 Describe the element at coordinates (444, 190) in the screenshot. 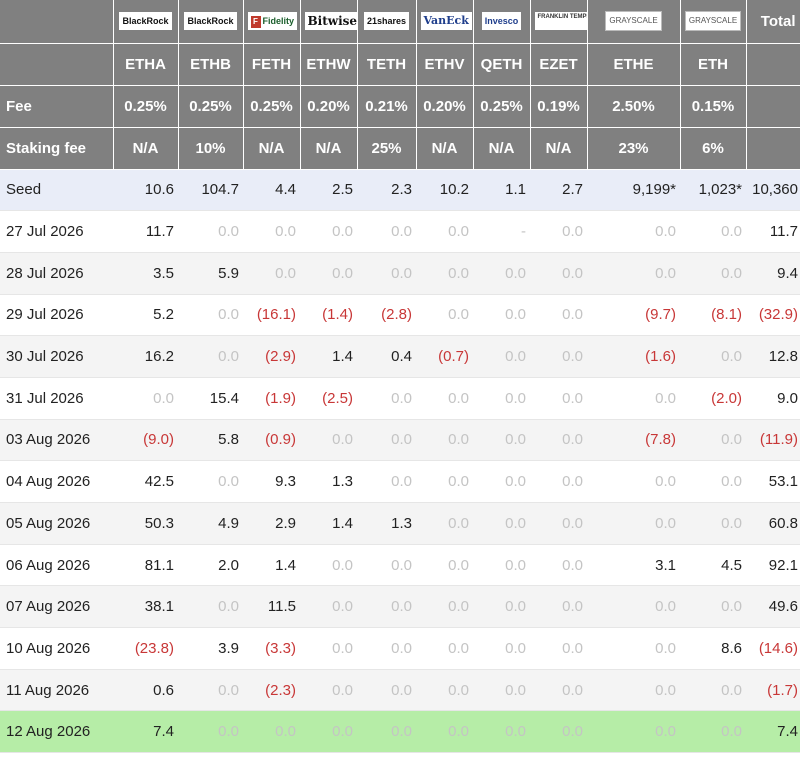

I see `flow-cell: 10.2` at that location.